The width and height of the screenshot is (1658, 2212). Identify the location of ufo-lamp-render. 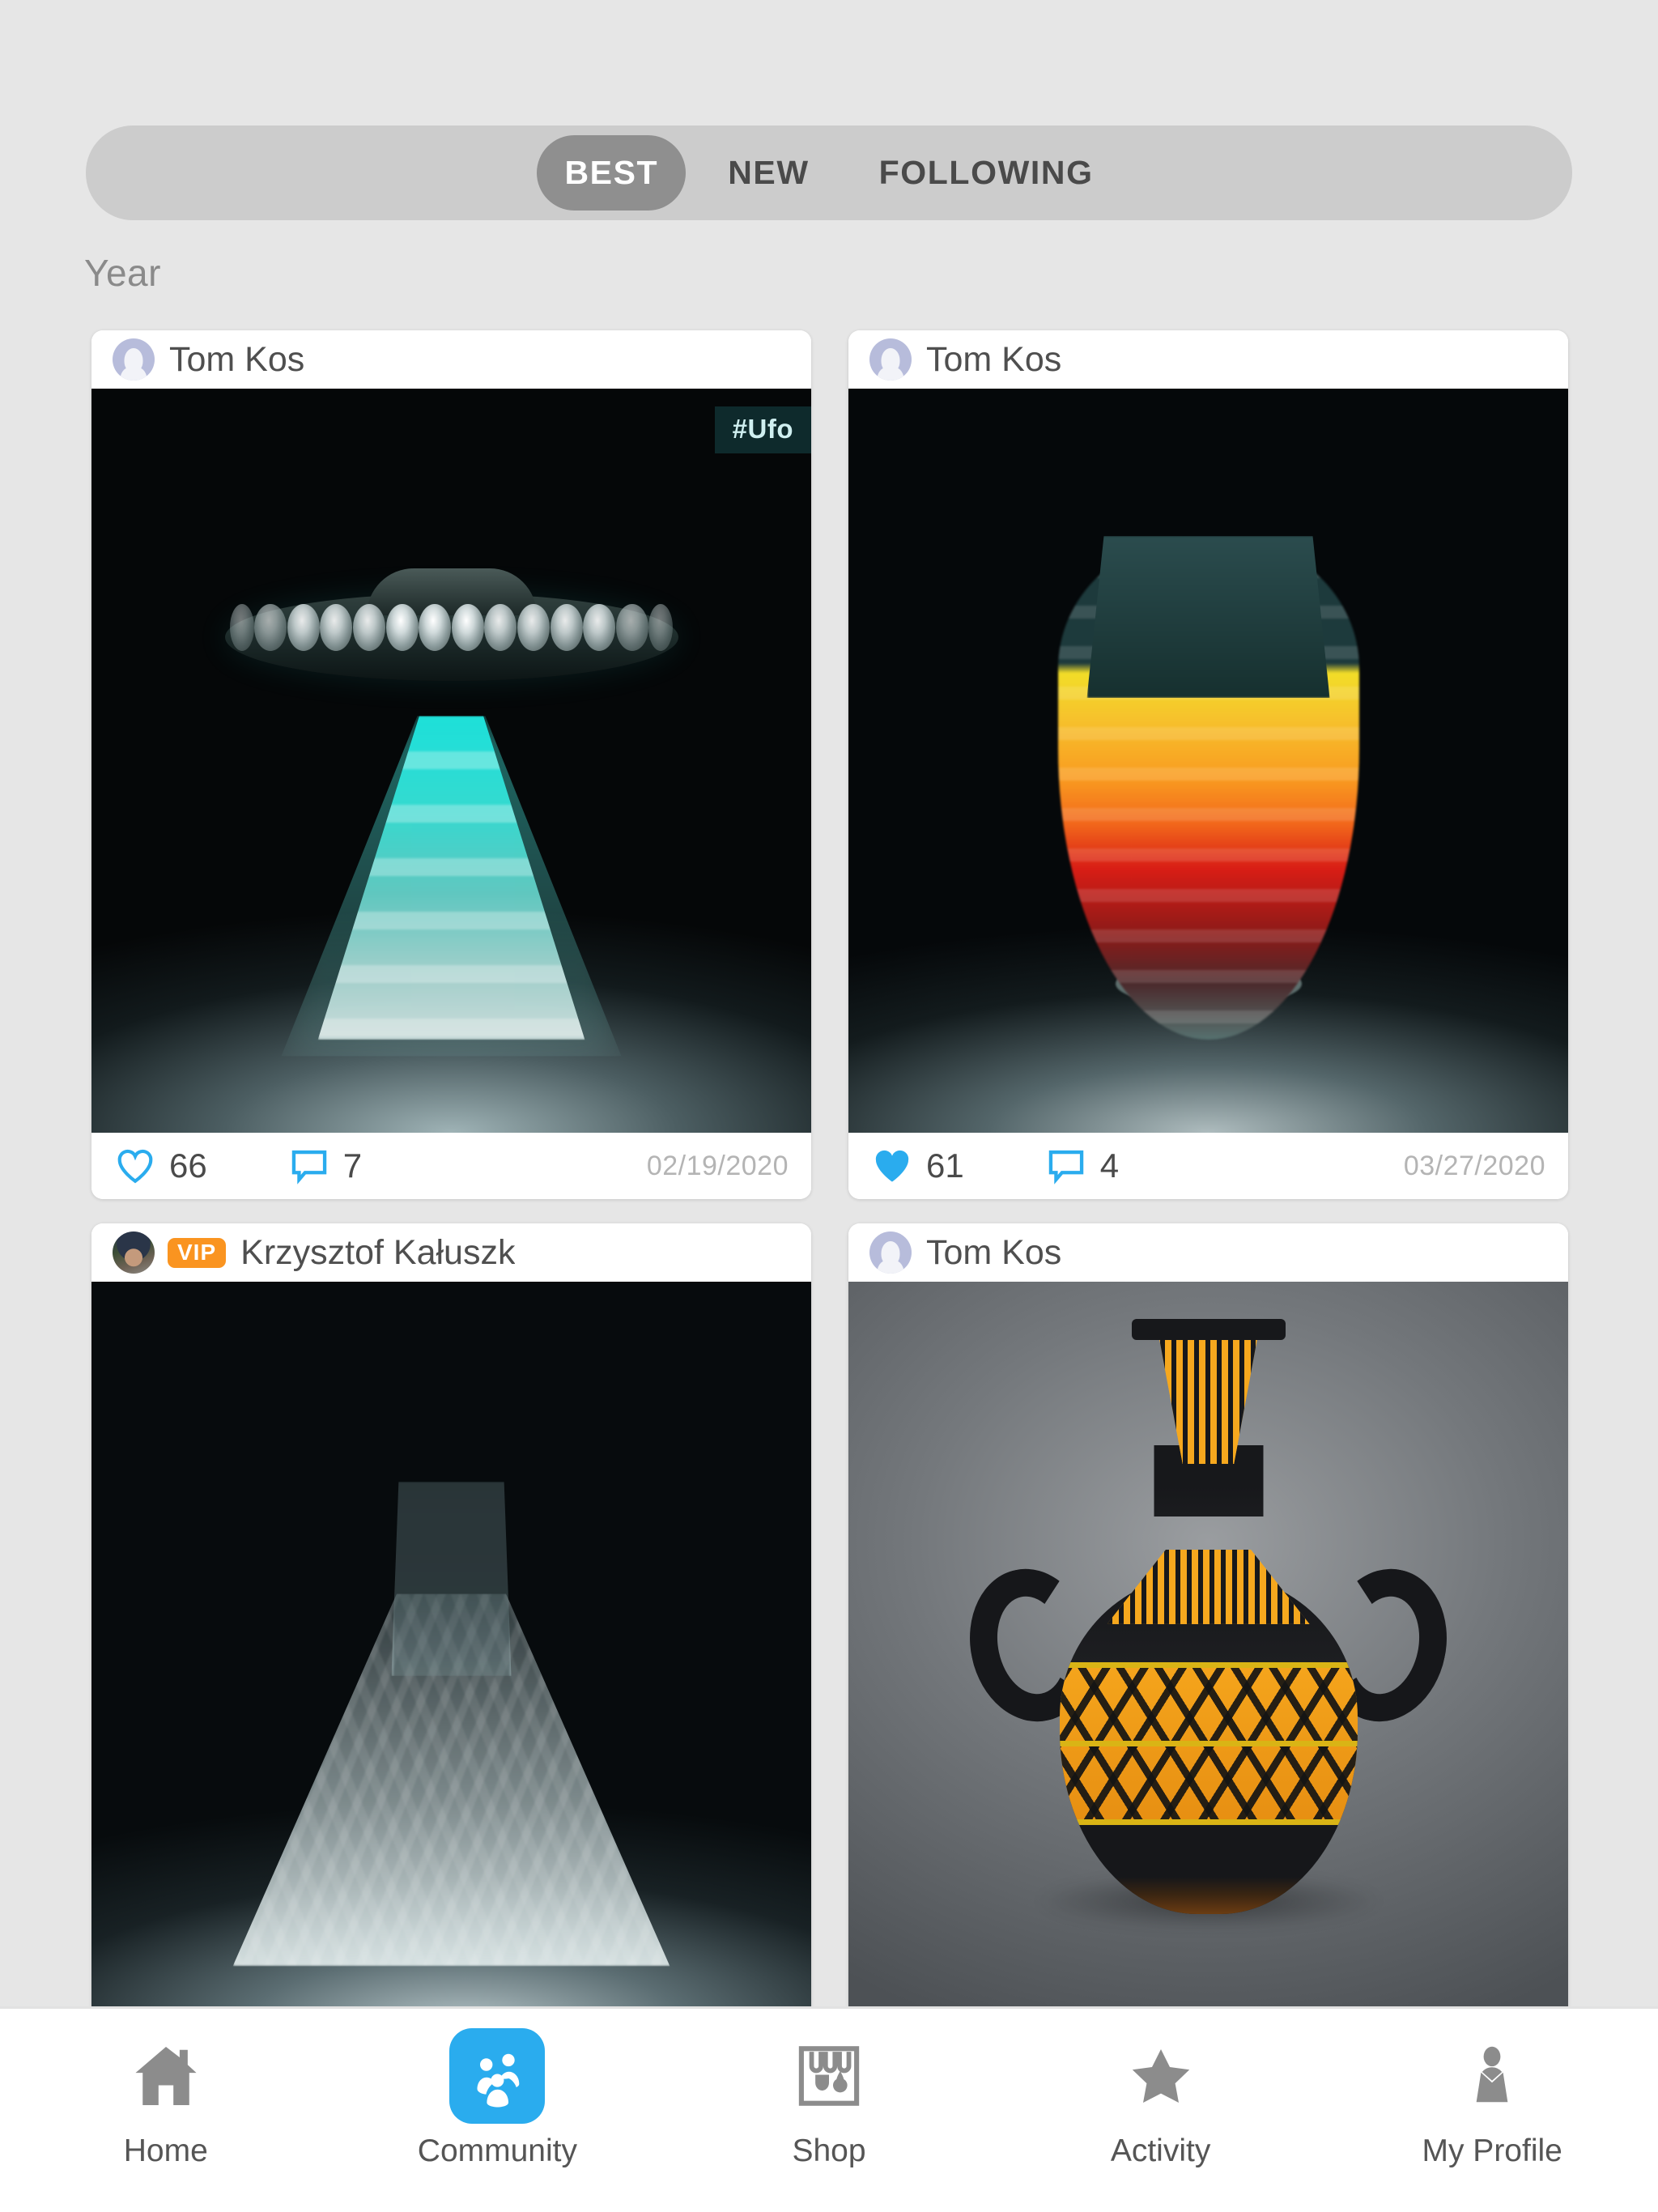
(451, 761).